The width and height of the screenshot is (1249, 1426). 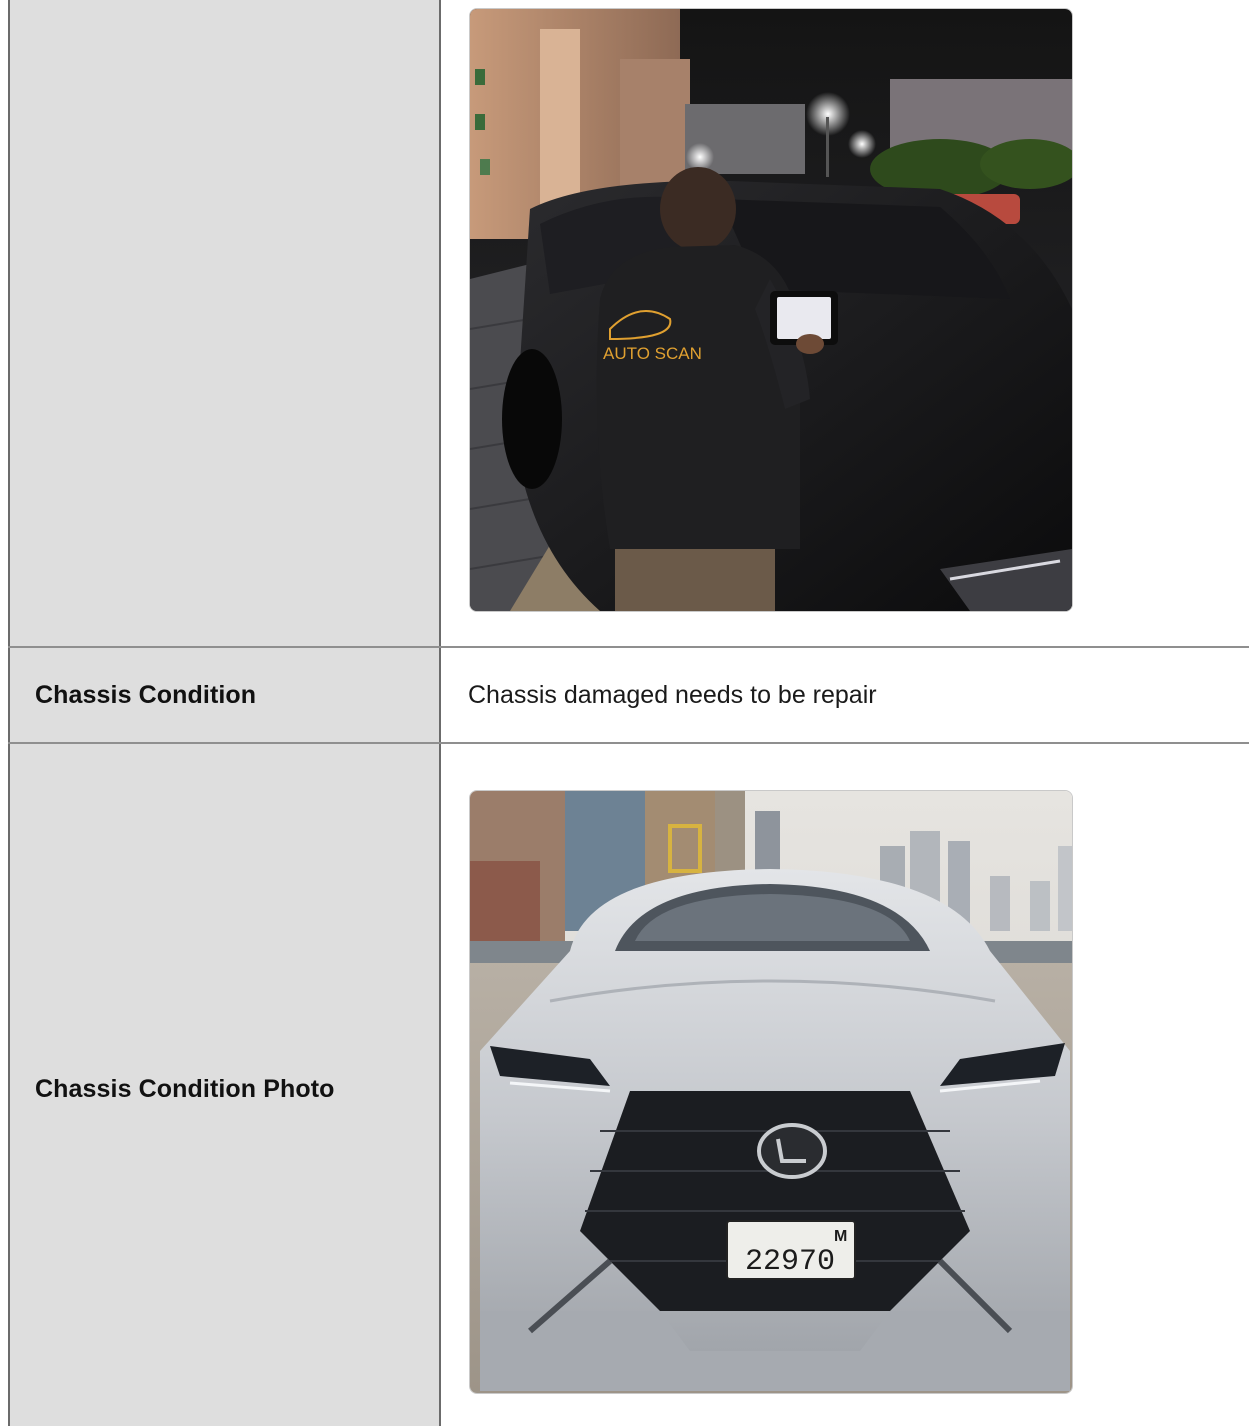 I want to click on chassis-condition-label-cell: Chassis Condition, so click(x=224, y=695).